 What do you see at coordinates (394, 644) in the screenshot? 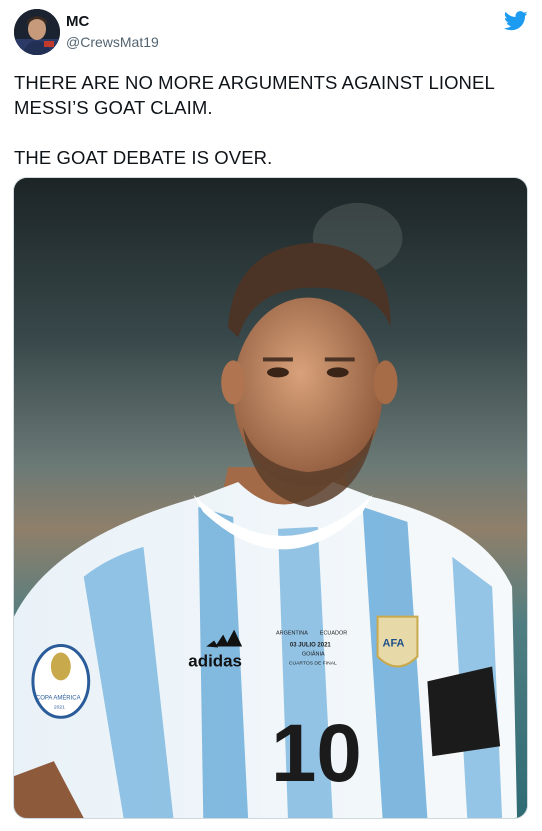
I see `svg-text: AFA` at bounding box center [394, 644].